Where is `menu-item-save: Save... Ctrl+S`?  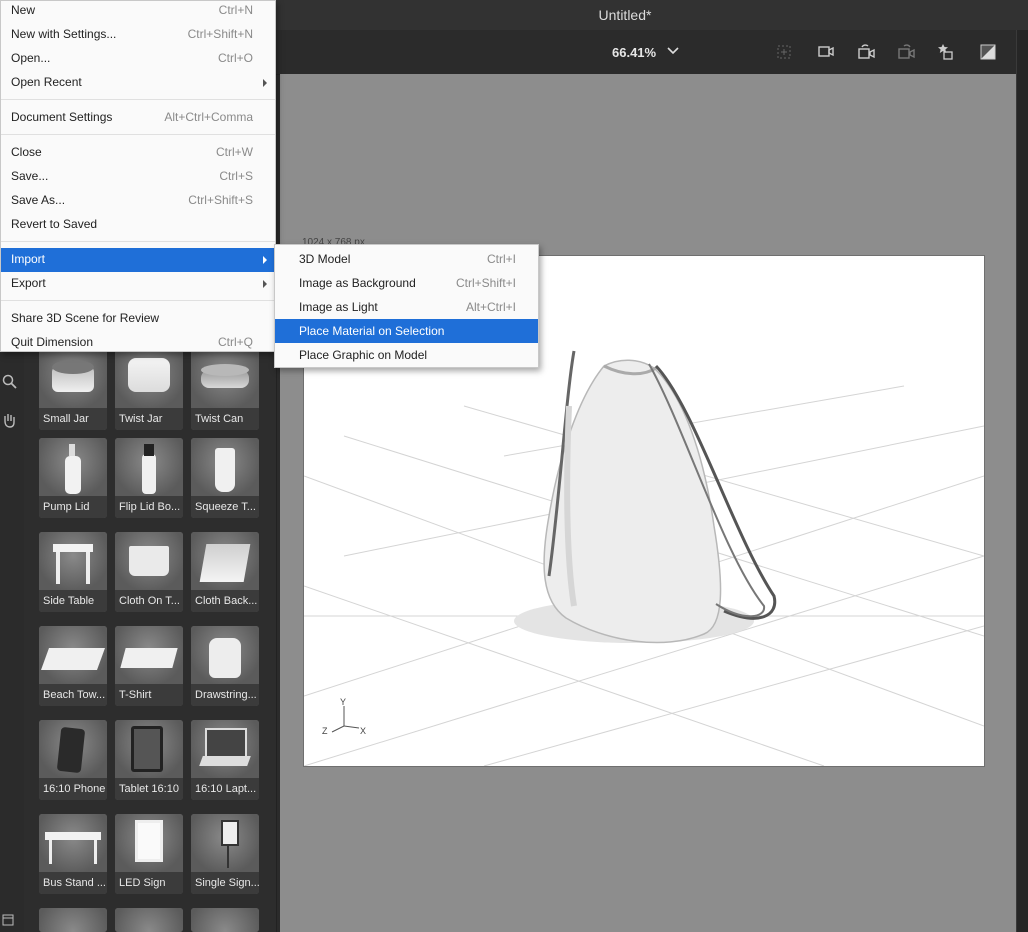
menu-item-save: Save... Ctrl+S is located at coordinates (138, 177).